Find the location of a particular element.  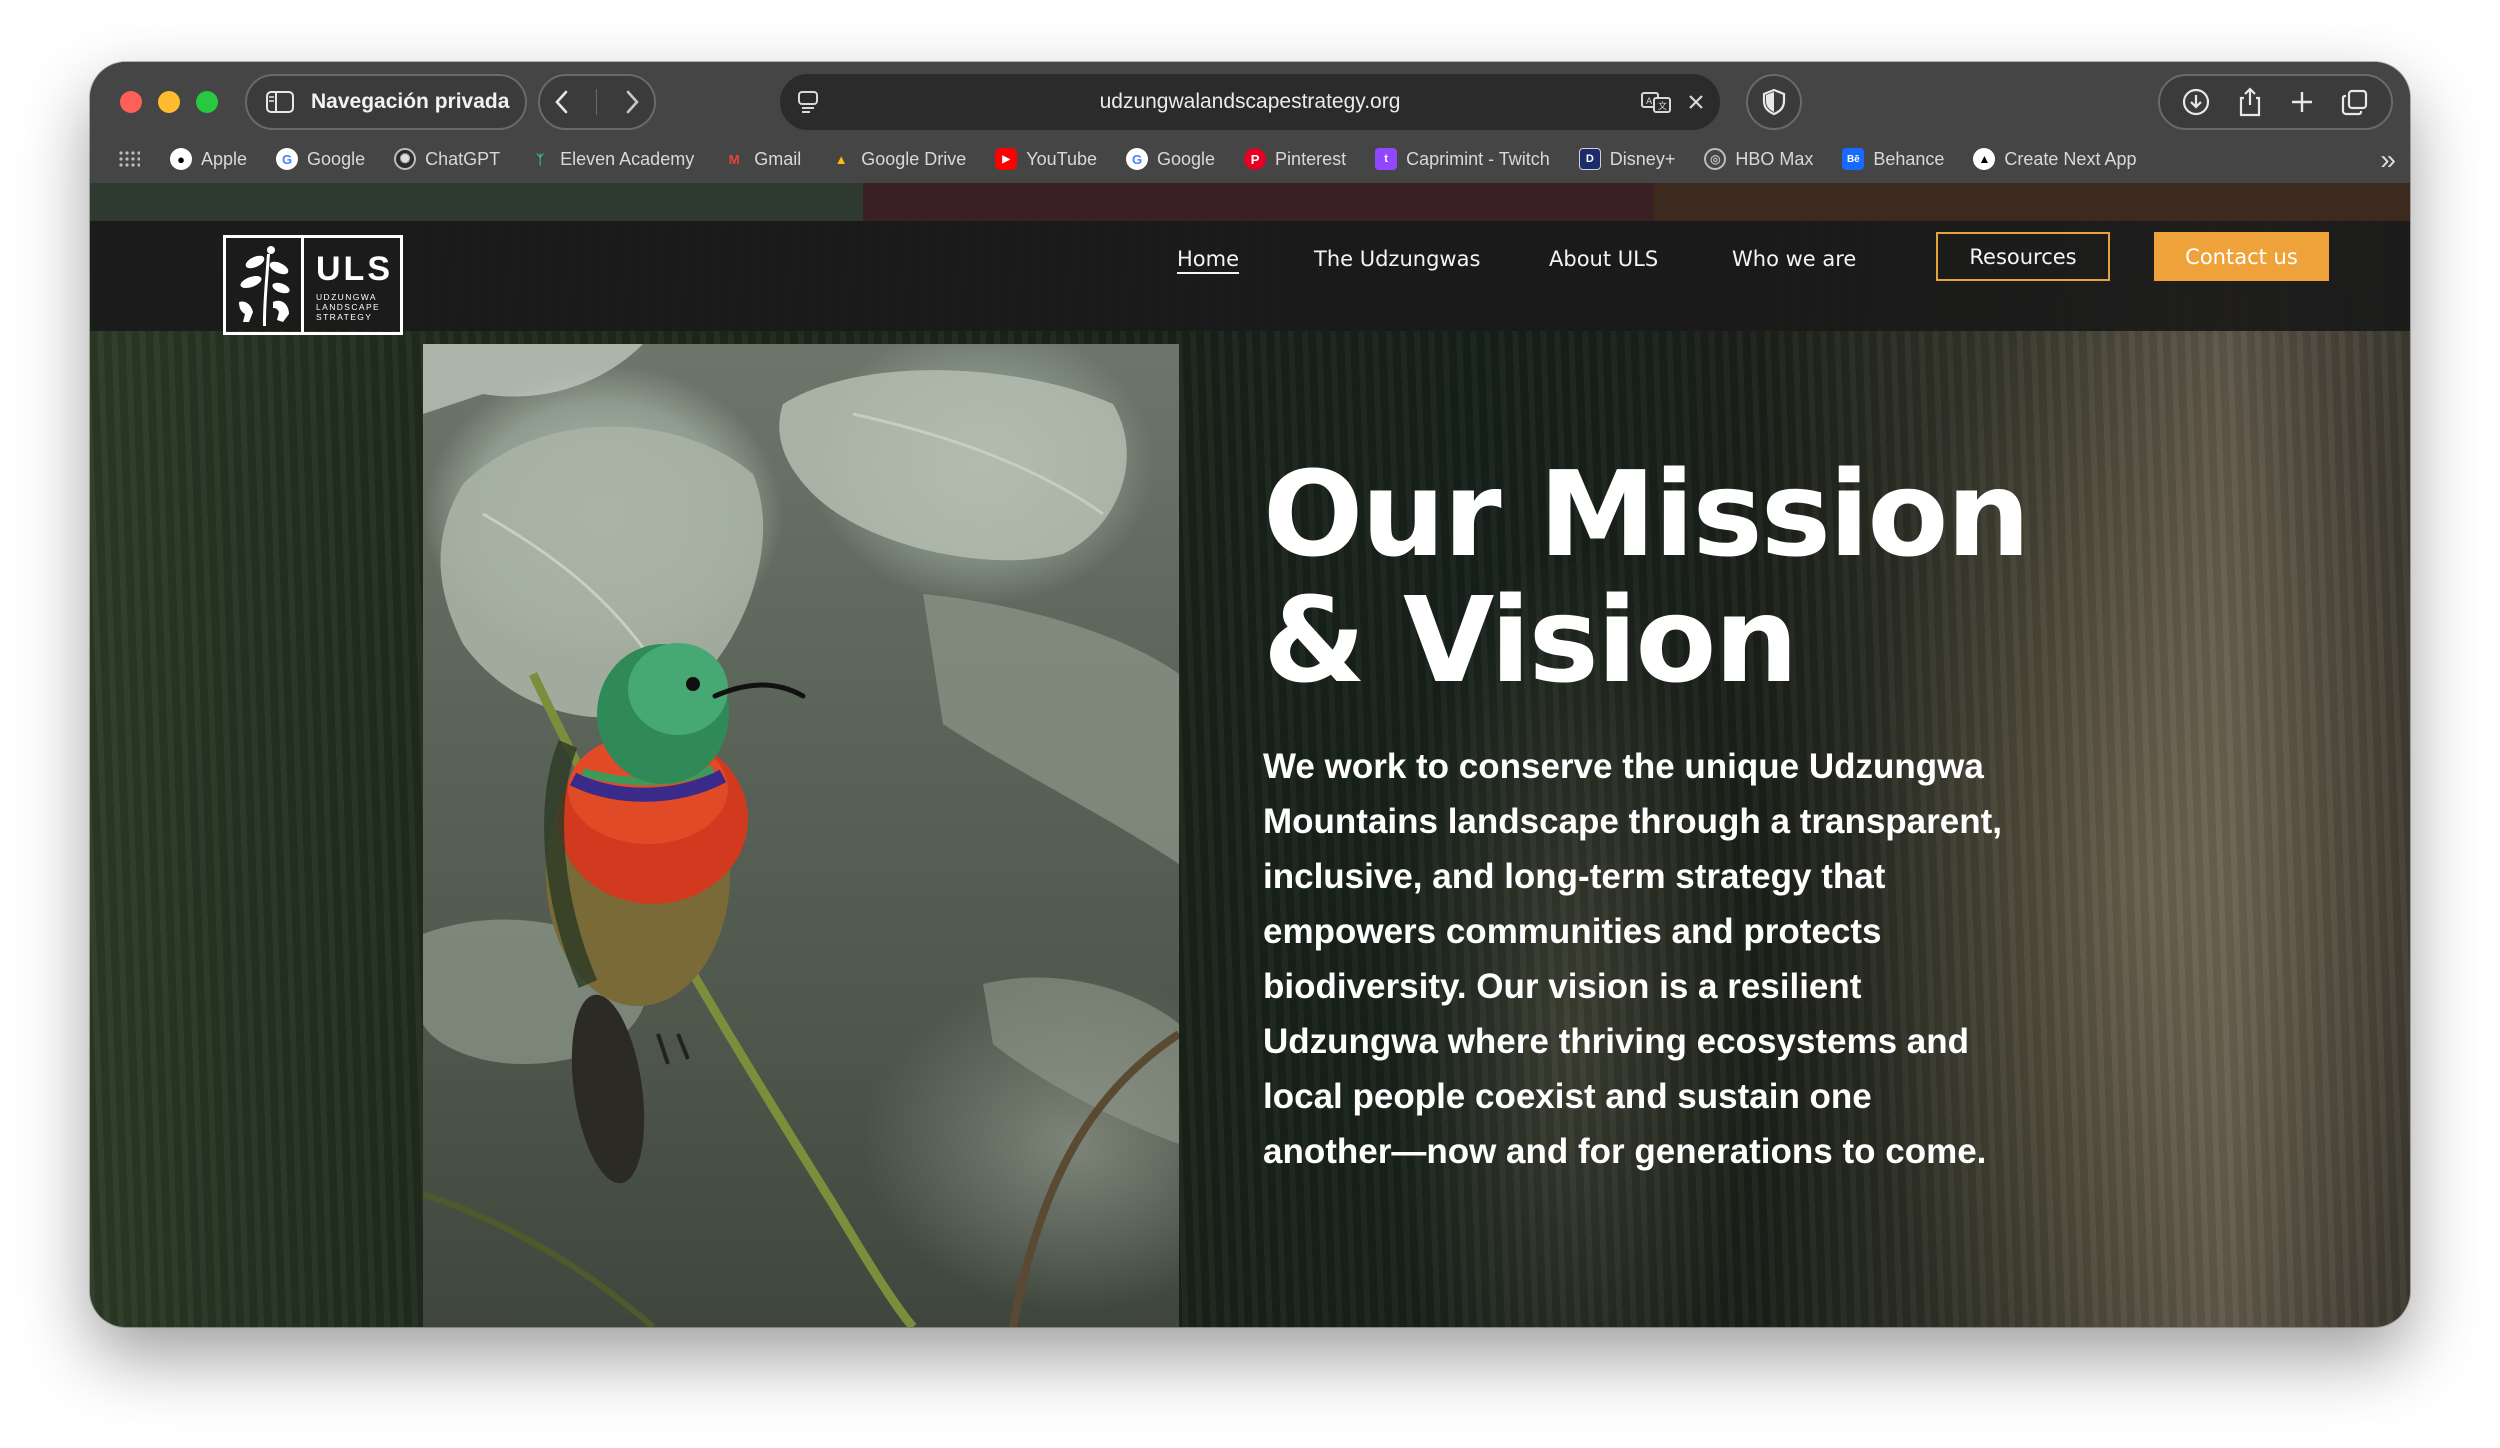

logo-emblem is located at coordinates (265, 285).